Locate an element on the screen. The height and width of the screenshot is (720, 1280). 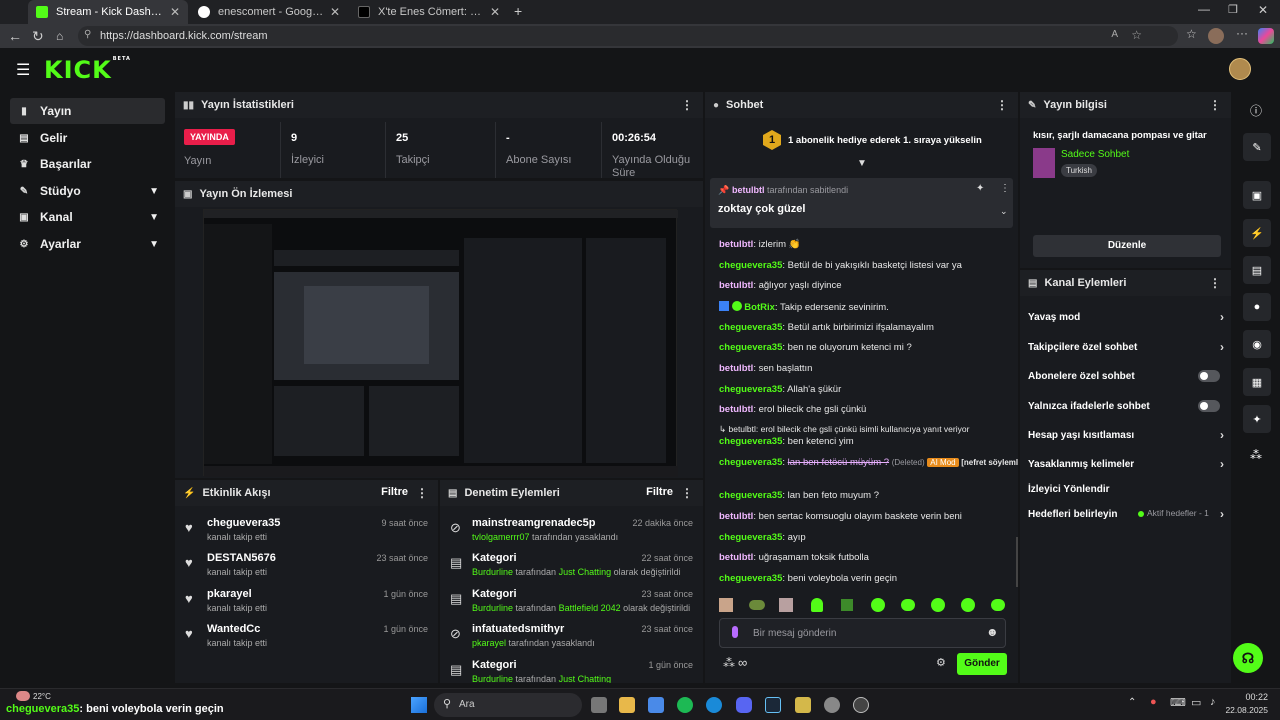
browser-profile-avatar is located at coordinates (1216, 36).